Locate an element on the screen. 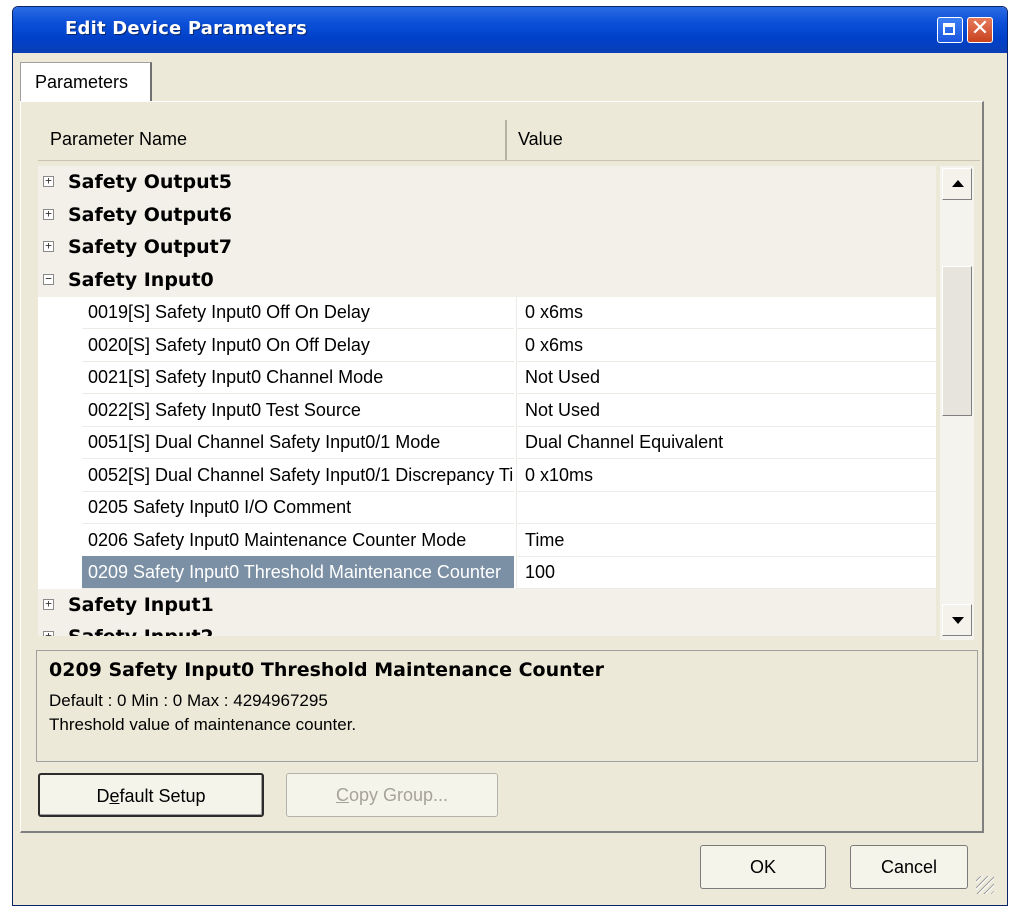  copy-group-label-a: C is located at coordinates (342, 795).